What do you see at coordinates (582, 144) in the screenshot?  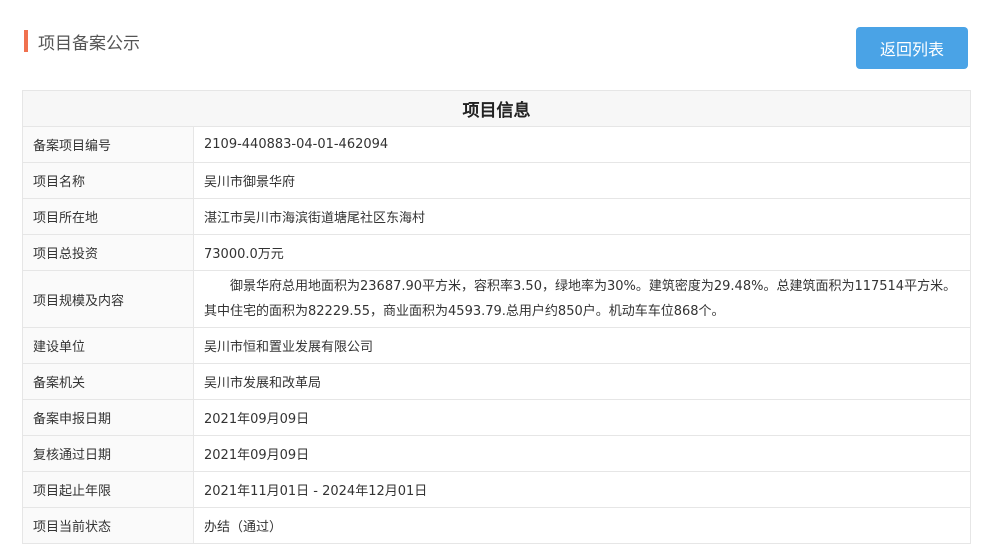 I see `row-value: 2109-440883-04-01-462094` at bounding box center [582, 144].